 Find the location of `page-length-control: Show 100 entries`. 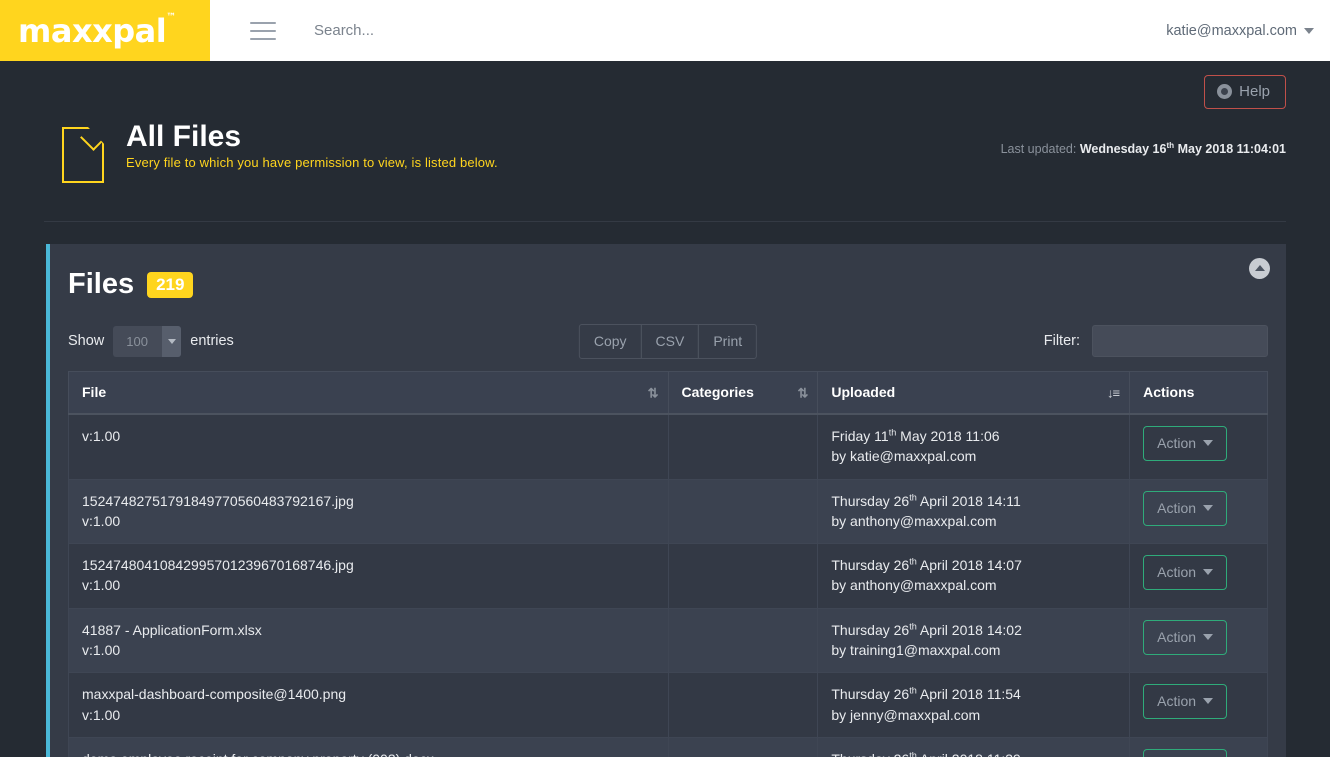

page-length-control: Show 100 entries is located at coordinates (151, 341).